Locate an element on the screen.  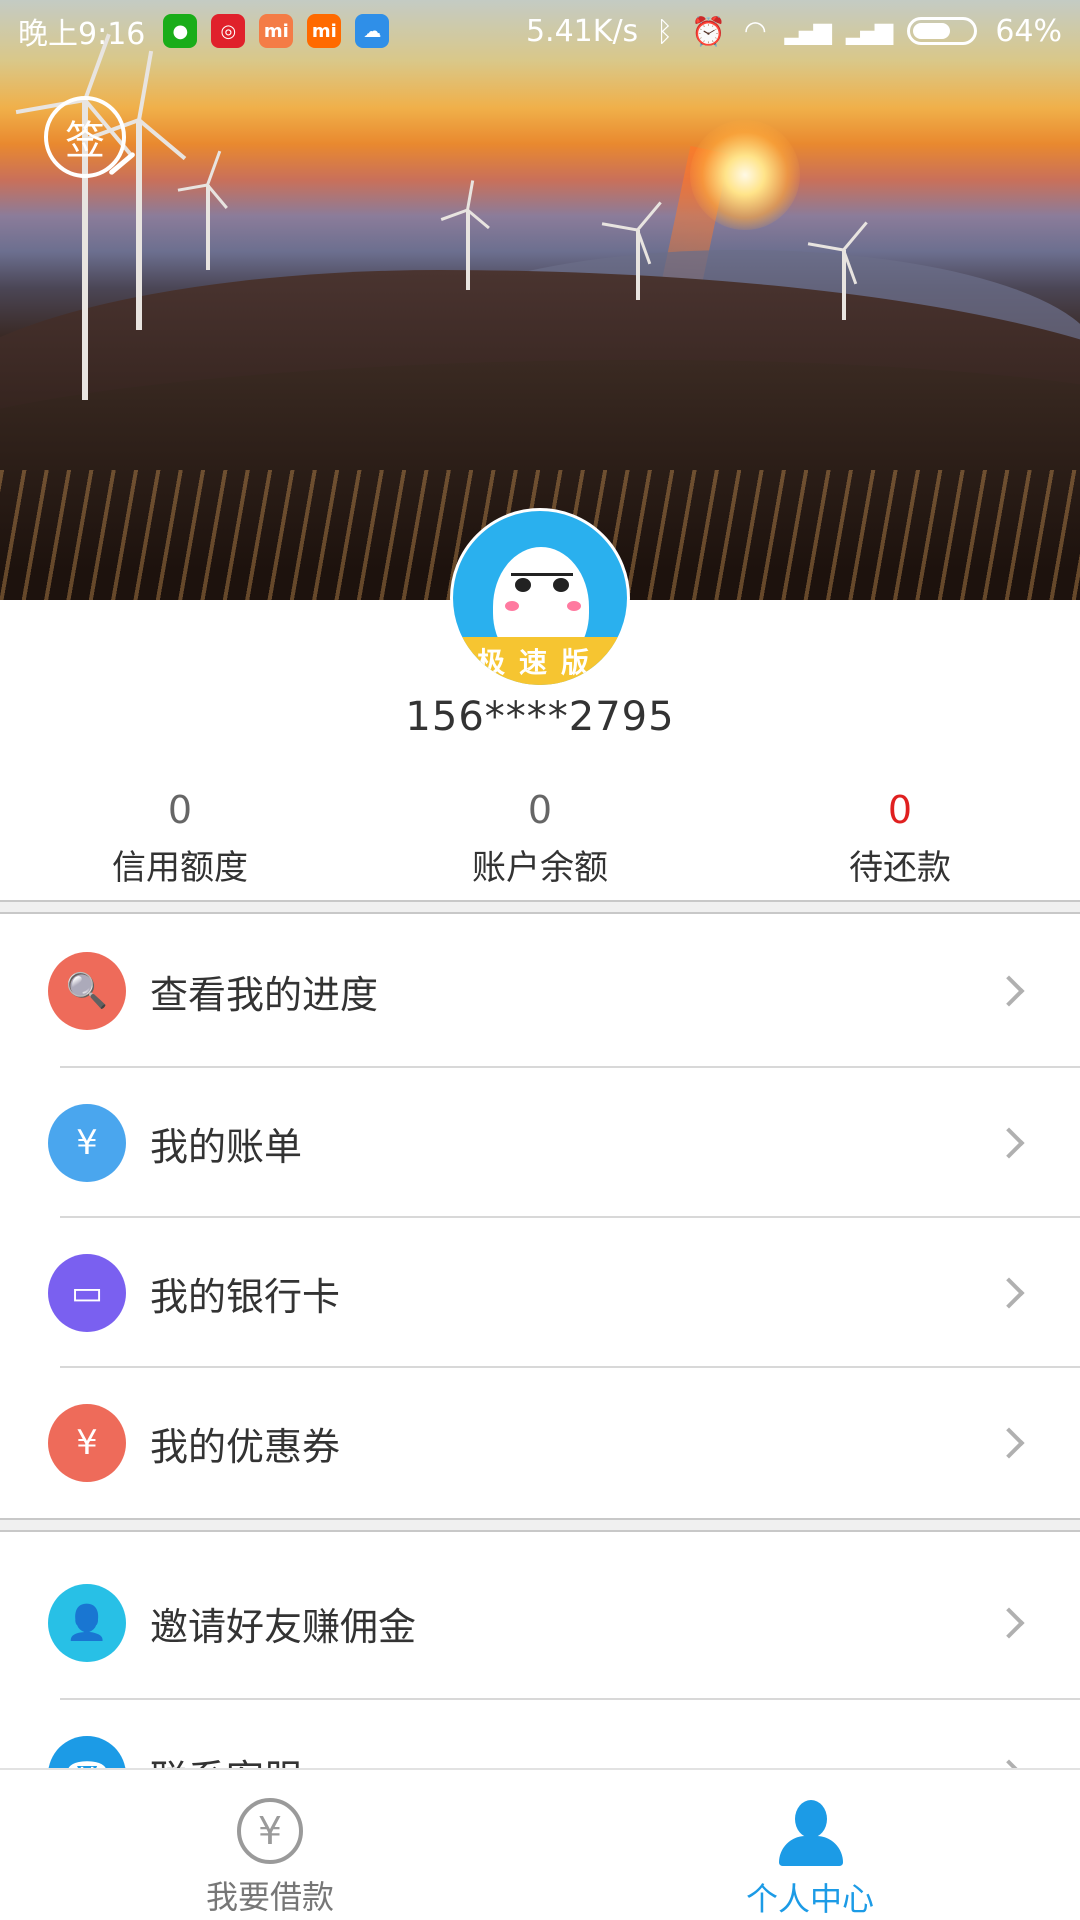
menu-item-label: 我的优惠券 is located at coordinates (245, 1446).